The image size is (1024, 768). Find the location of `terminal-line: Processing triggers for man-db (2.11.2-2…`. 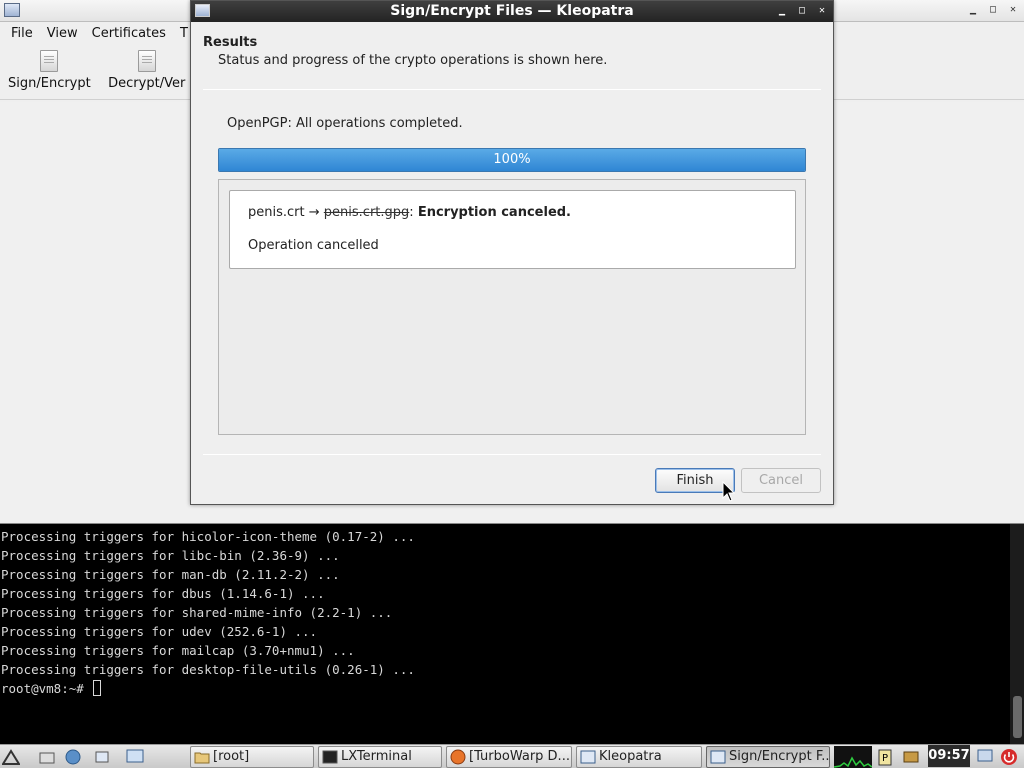

terminal-line: Processing triggers for man-db (2.11.2-2… is located at coordinates (170, 574).